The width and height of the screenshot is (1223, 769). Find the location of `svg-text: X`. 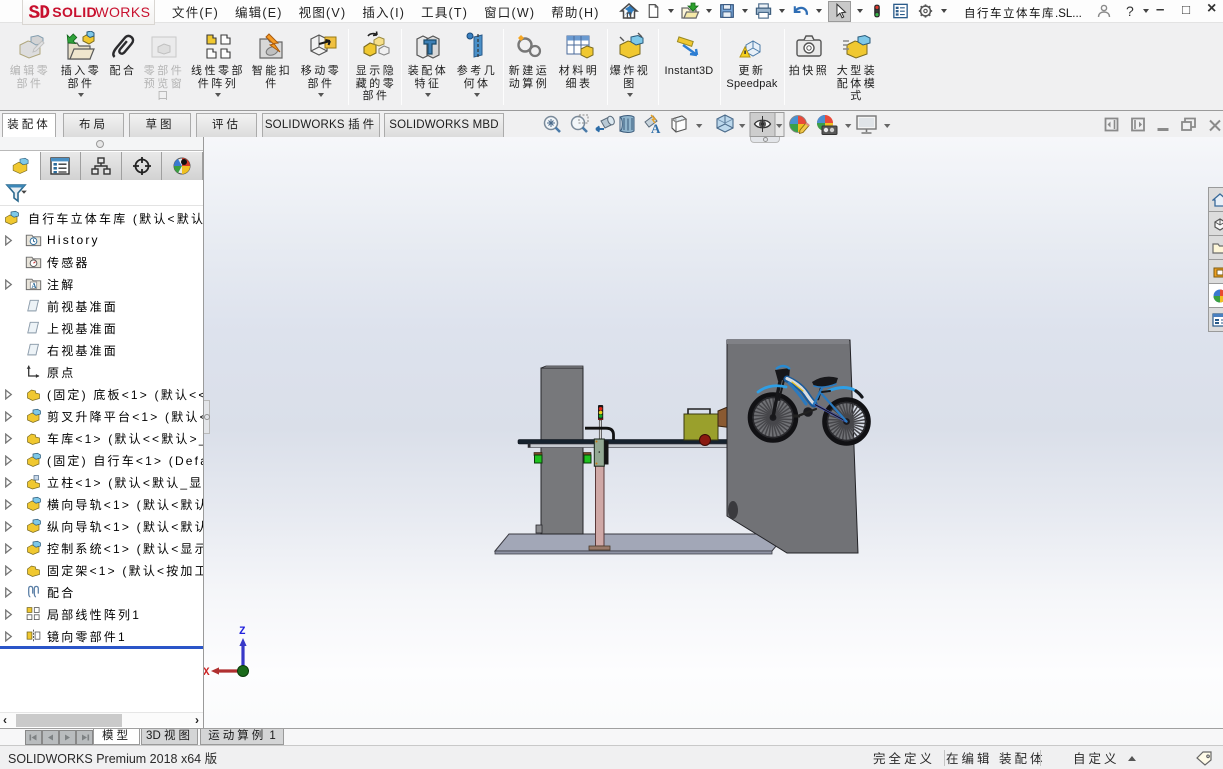

svg-text: X is located at coordinates (207, 673).